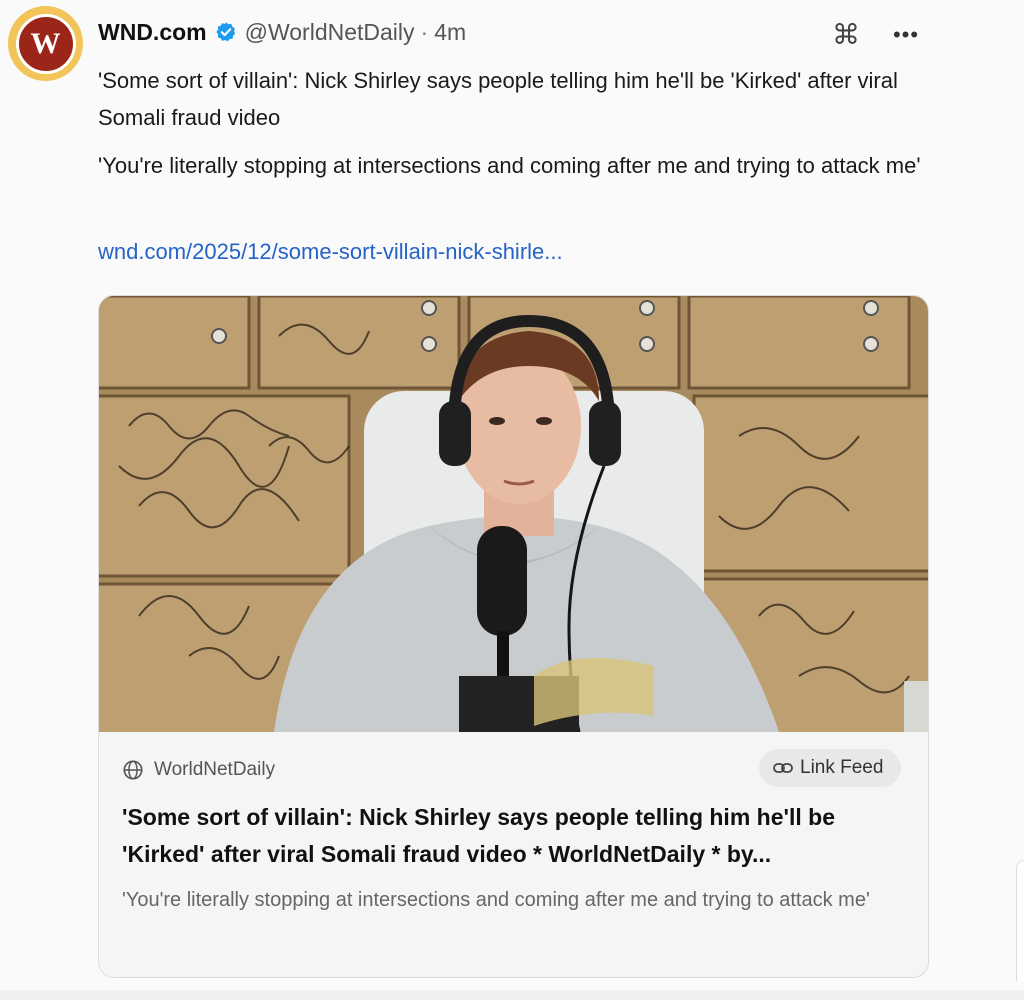  I want to click on card-source-label: WorldNetDaily, so click(215, 769).